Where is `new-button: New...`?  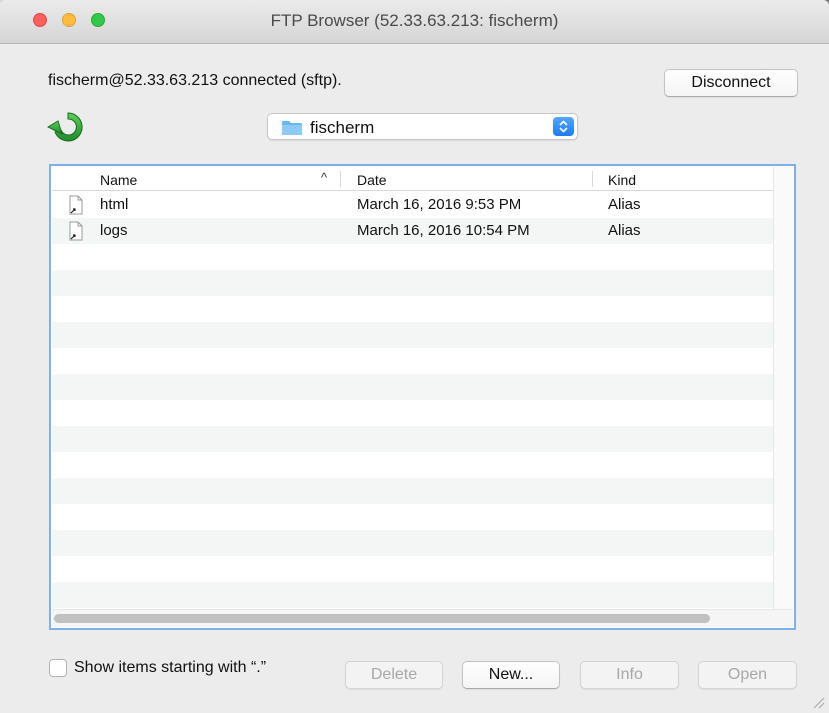
new-button: New... is located at coordinates (511, 675).